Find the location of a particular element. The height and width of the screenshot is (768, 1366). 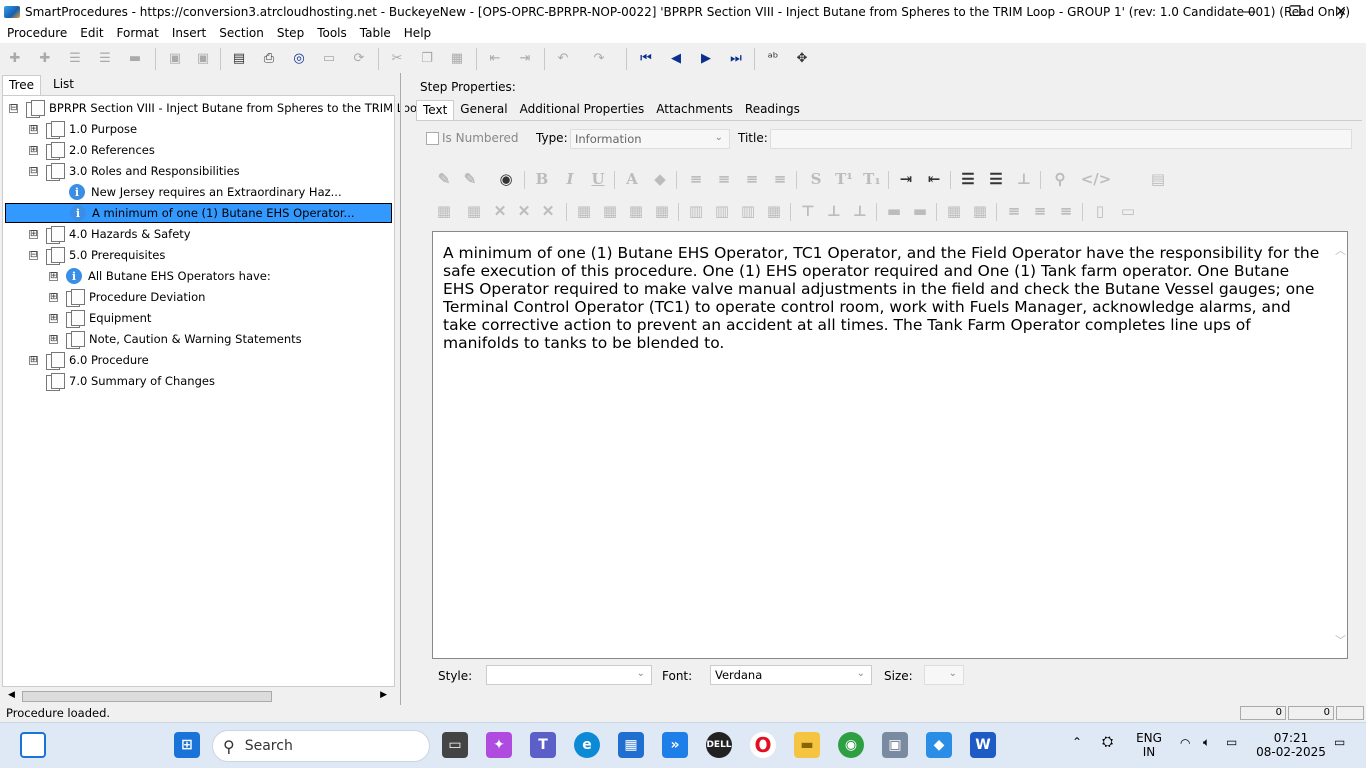

move-icon: ✥ is located at coordinates (802, 58).